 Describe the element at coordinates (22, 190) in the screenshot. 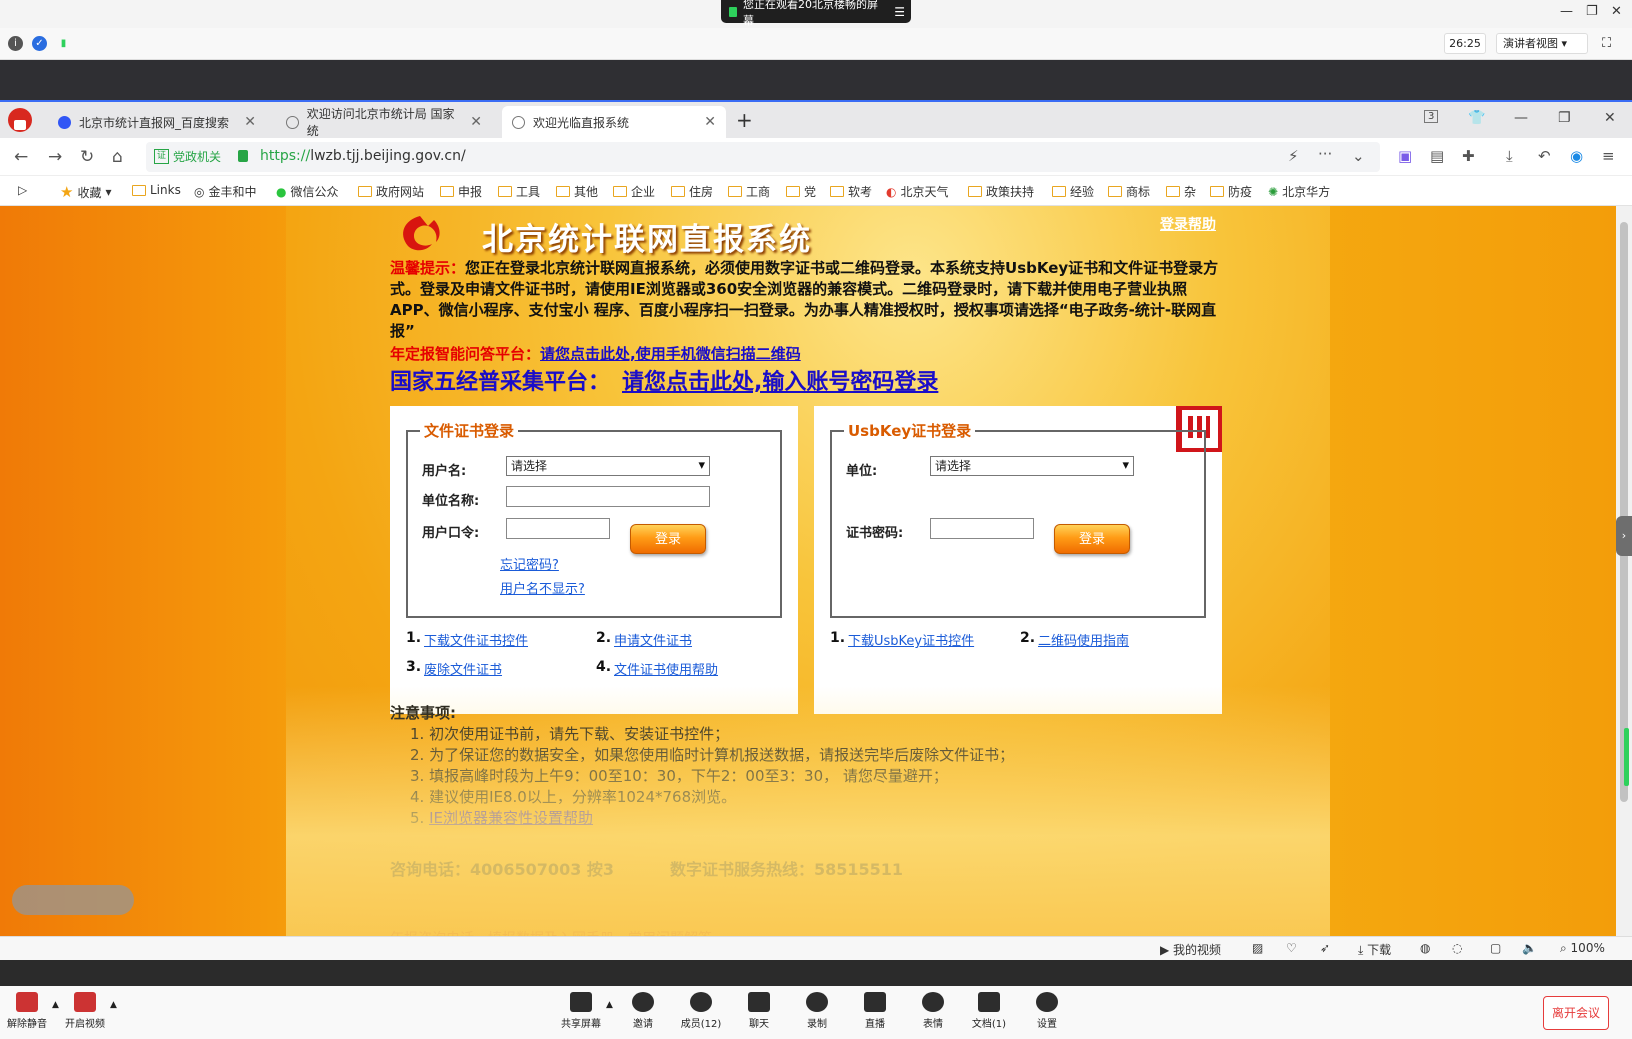

I see `sidebar-toggle-icon: ▷` at that location.